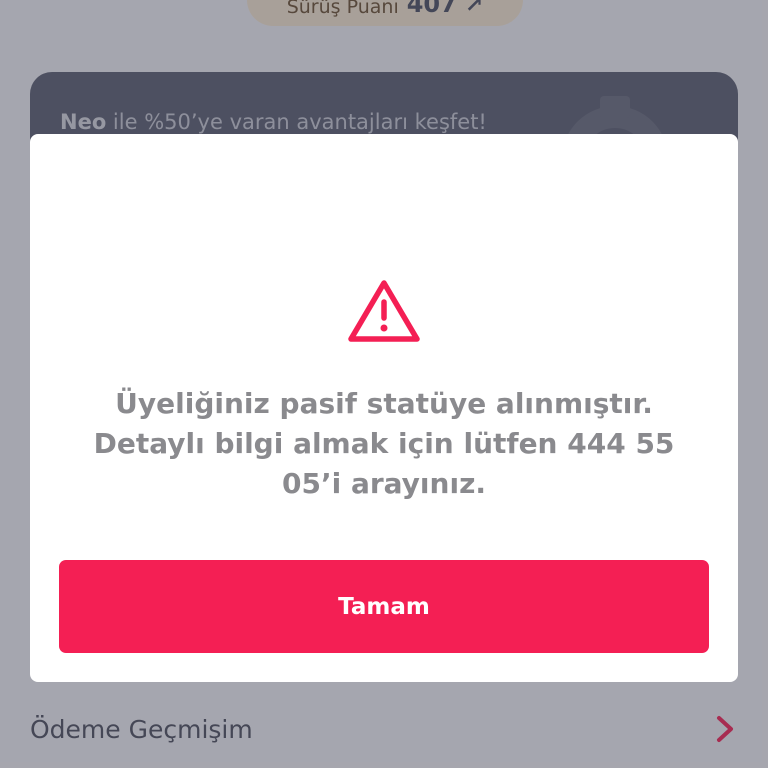 The image size is (768, 768). I want to click on warning-triangle-icon, so click(384, 311).